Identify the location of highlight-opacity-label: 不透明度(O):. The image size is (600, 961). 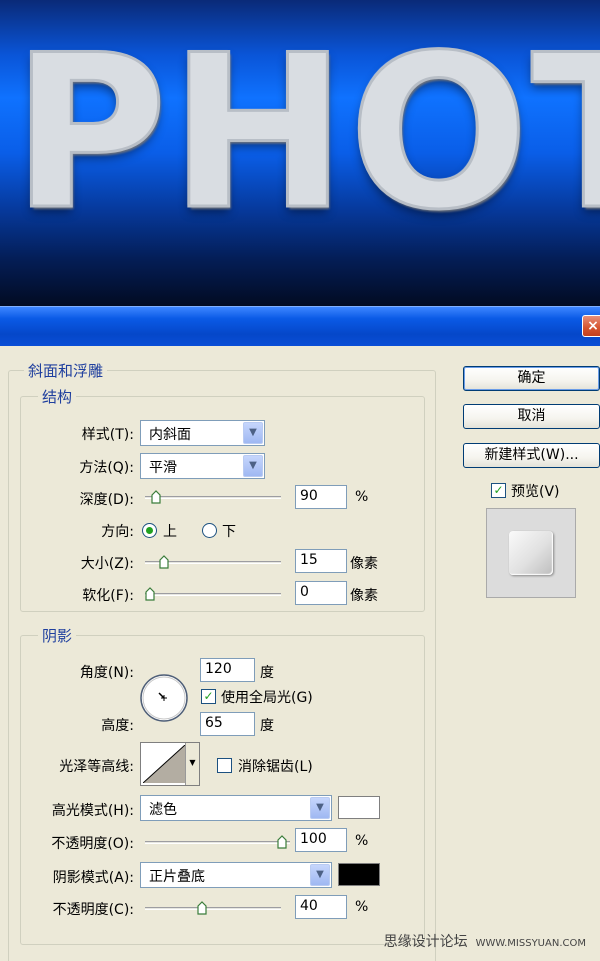
(92, 844).